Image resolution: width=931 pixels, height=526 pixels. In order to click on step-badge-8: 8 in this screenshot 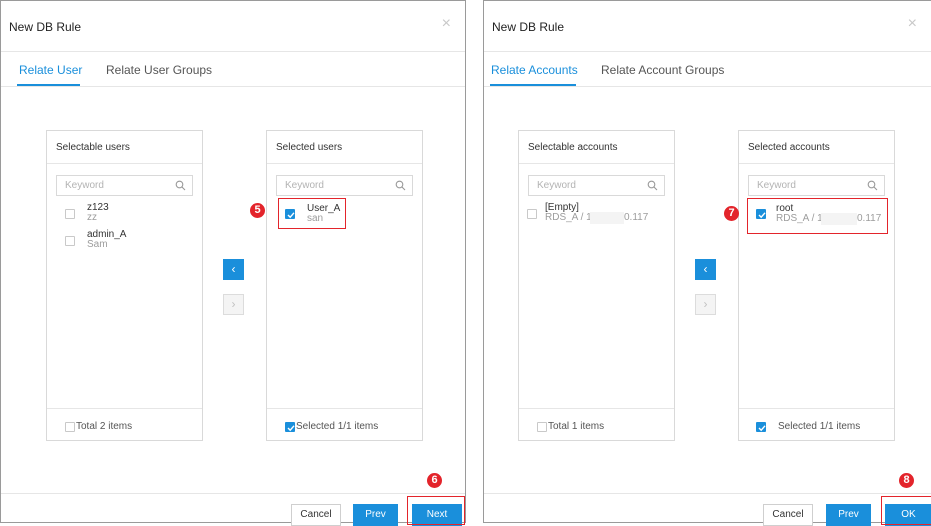, I will do `click(906, 480)`.